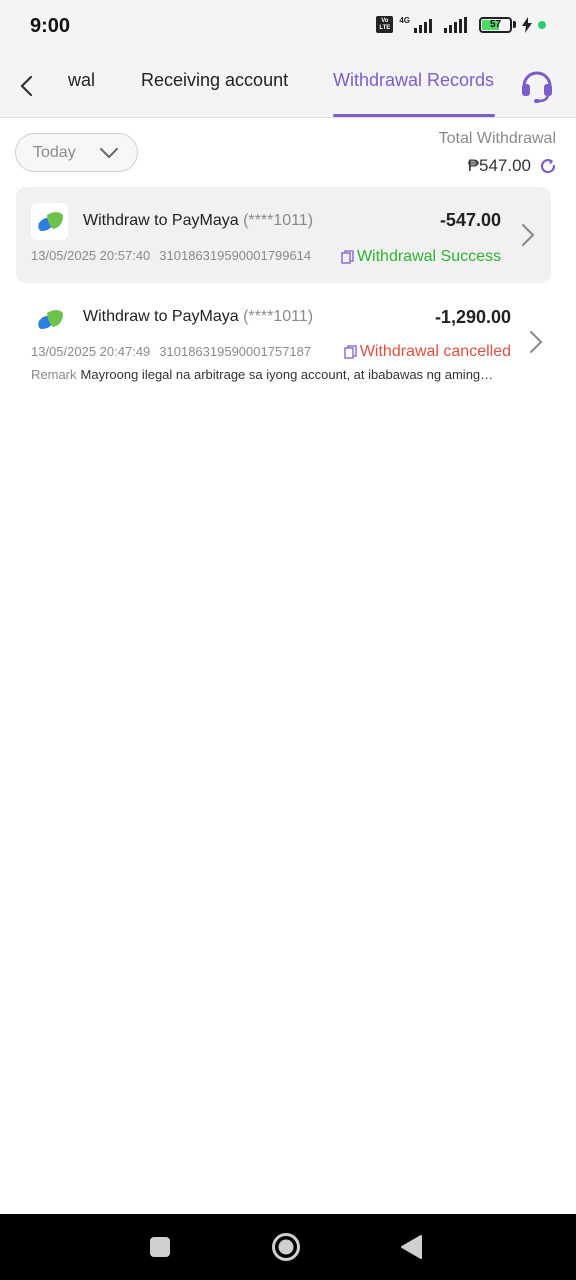 This screenshot has width=576, height=1280. I want to click on system-nav-bar, so click(288, 1247).